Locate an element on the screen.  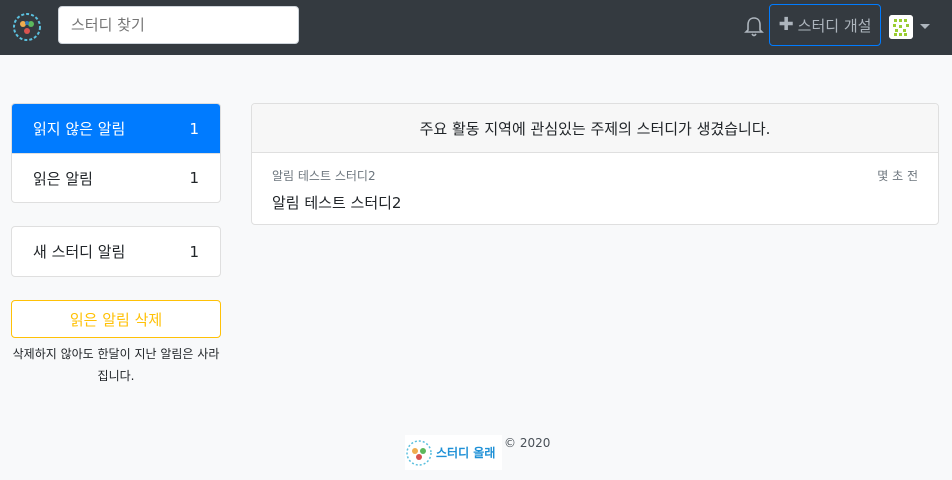
create-study-label: 스터디 개설 is located at coordinates (834, 25).